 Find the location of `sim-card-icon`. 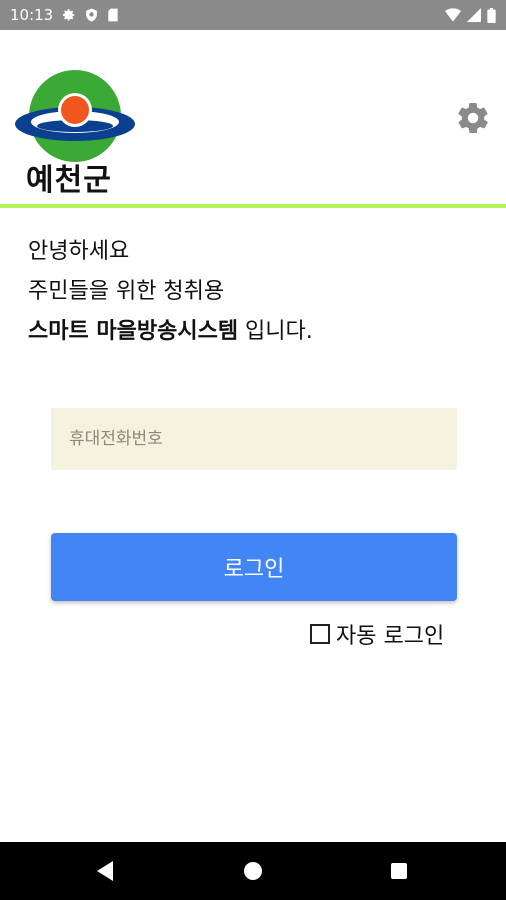

sim-card-icon is located at coordinates (113, 15).